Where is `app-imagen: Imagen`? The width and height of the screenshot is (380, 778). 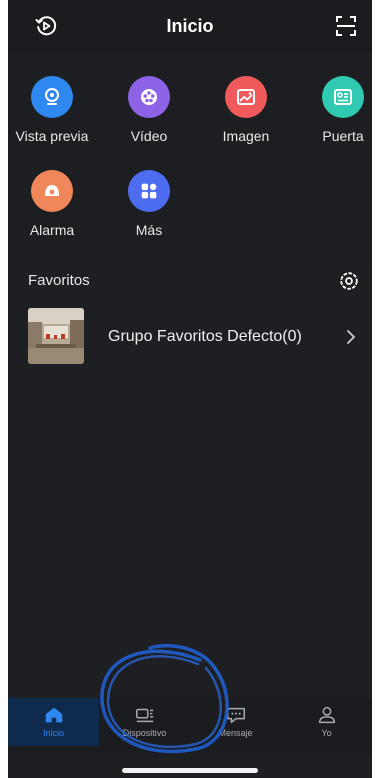 app-imagen: Imagen is located at coordinates (246, 110).